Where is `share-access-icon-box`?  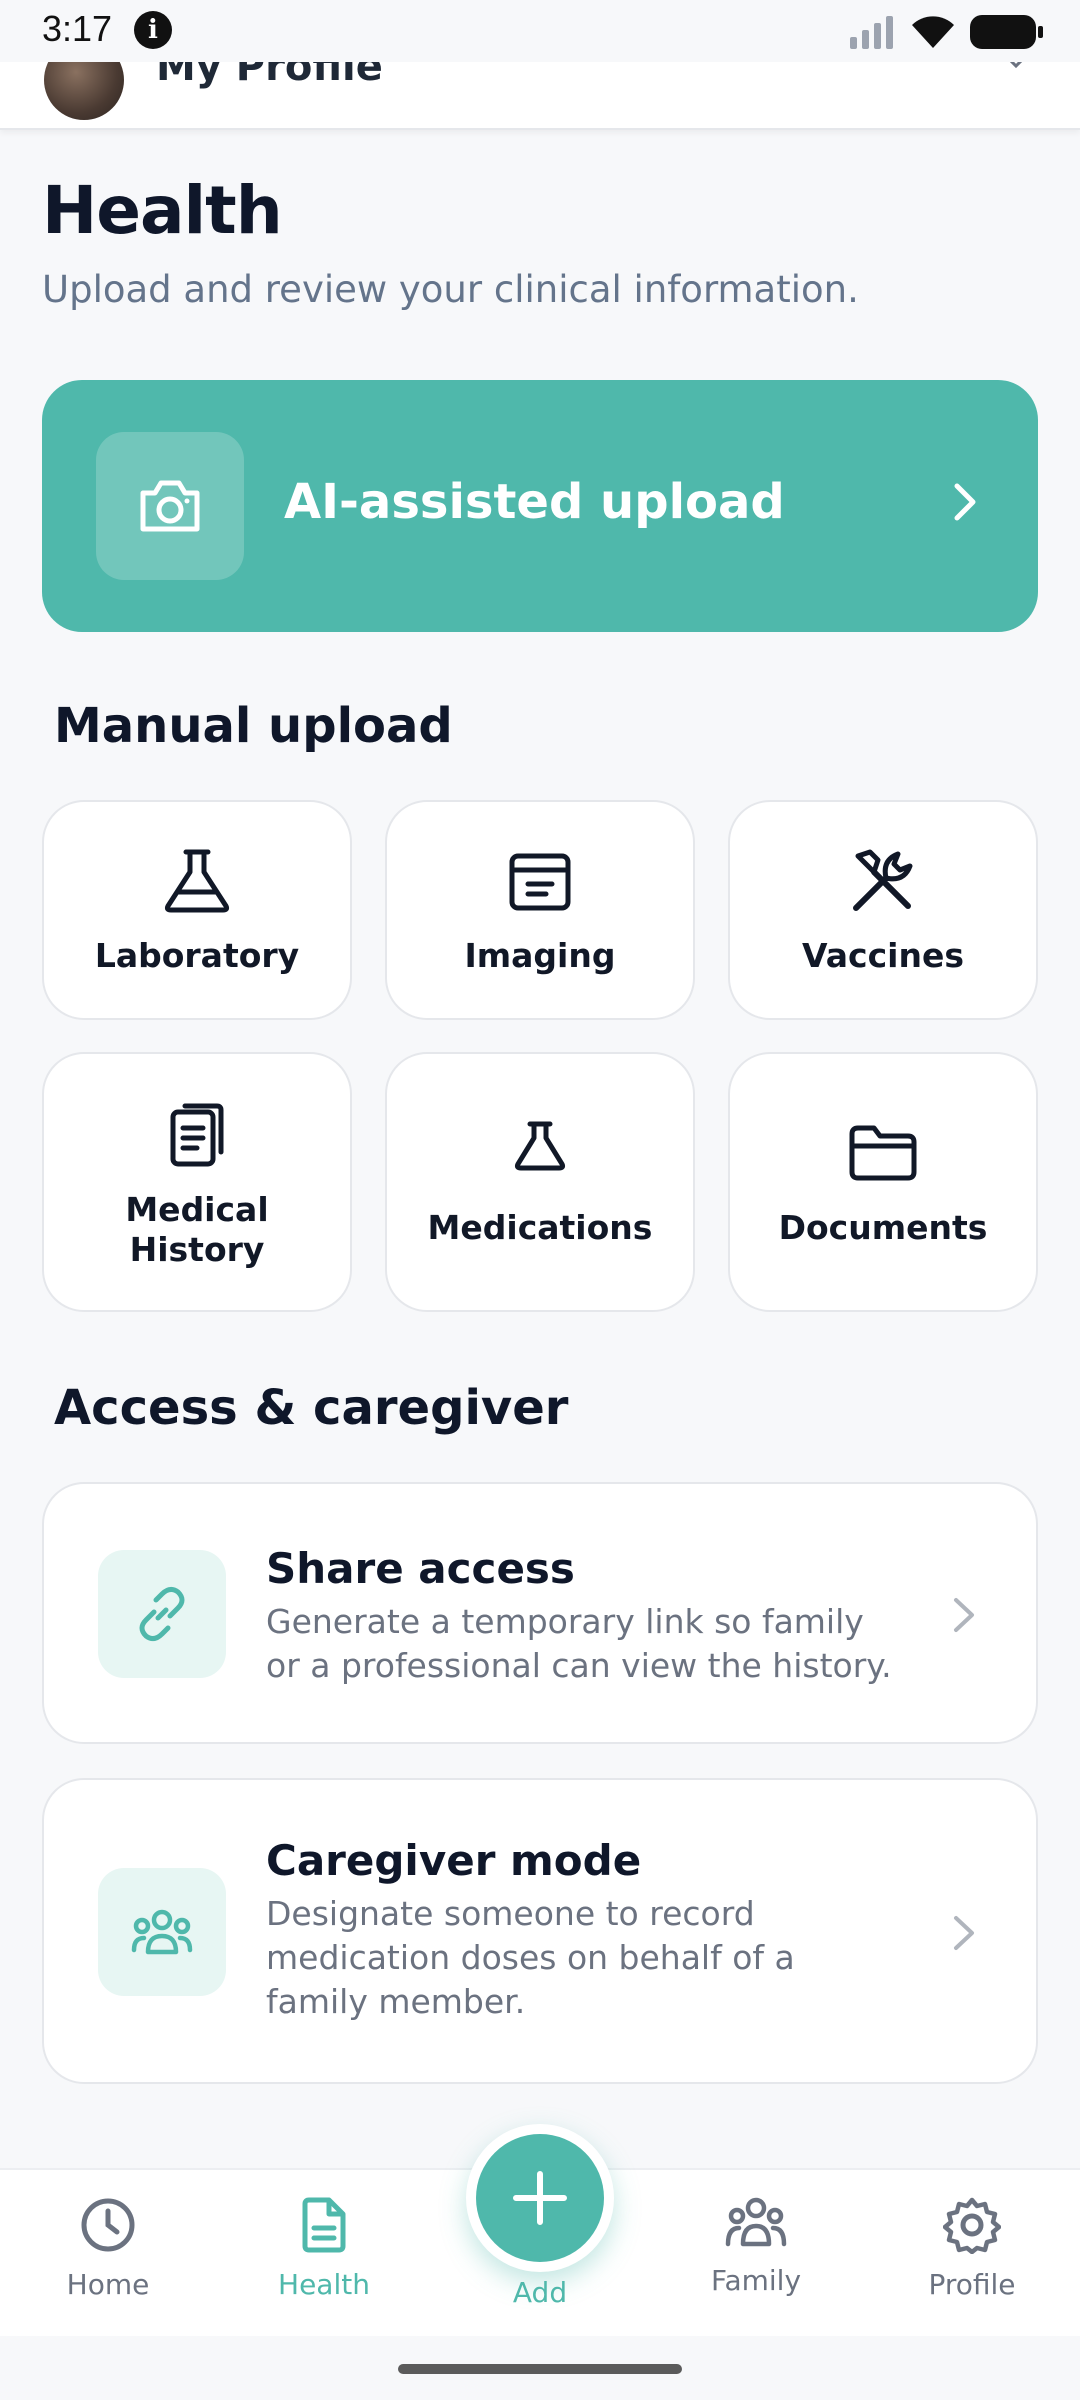
share-access-icon-box is located at coordinates (162, 1614).